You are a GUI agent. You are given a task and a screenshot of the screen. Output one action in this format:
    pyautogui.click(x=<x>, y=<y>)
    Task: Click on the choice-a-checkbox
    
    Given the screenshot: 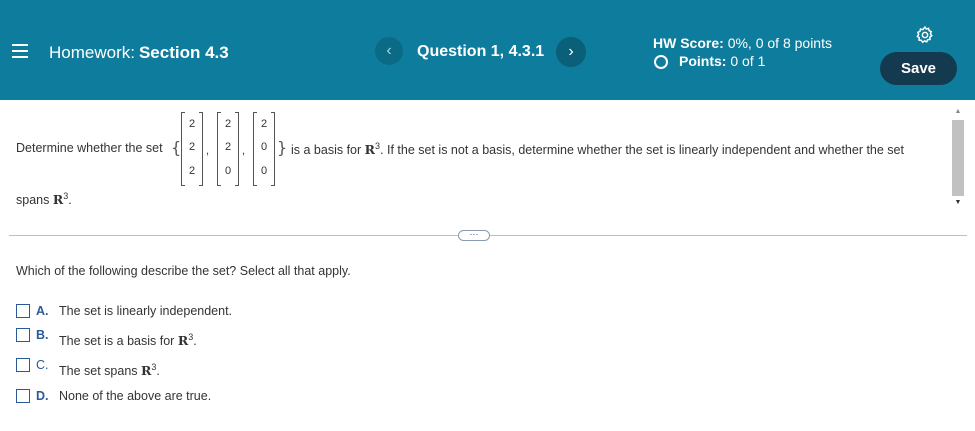 What is the action you would take?
    pyautogui.click(x=23, y=311)
    